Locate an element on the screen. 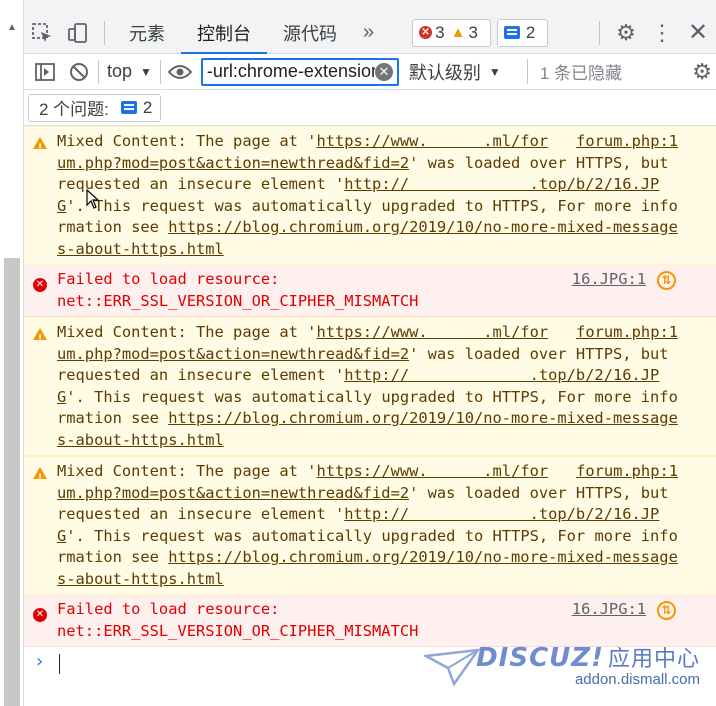 The height and width of the screenshot is (706, 716). log-levels-label: 默认级别 is located at coordinates (444, 72).